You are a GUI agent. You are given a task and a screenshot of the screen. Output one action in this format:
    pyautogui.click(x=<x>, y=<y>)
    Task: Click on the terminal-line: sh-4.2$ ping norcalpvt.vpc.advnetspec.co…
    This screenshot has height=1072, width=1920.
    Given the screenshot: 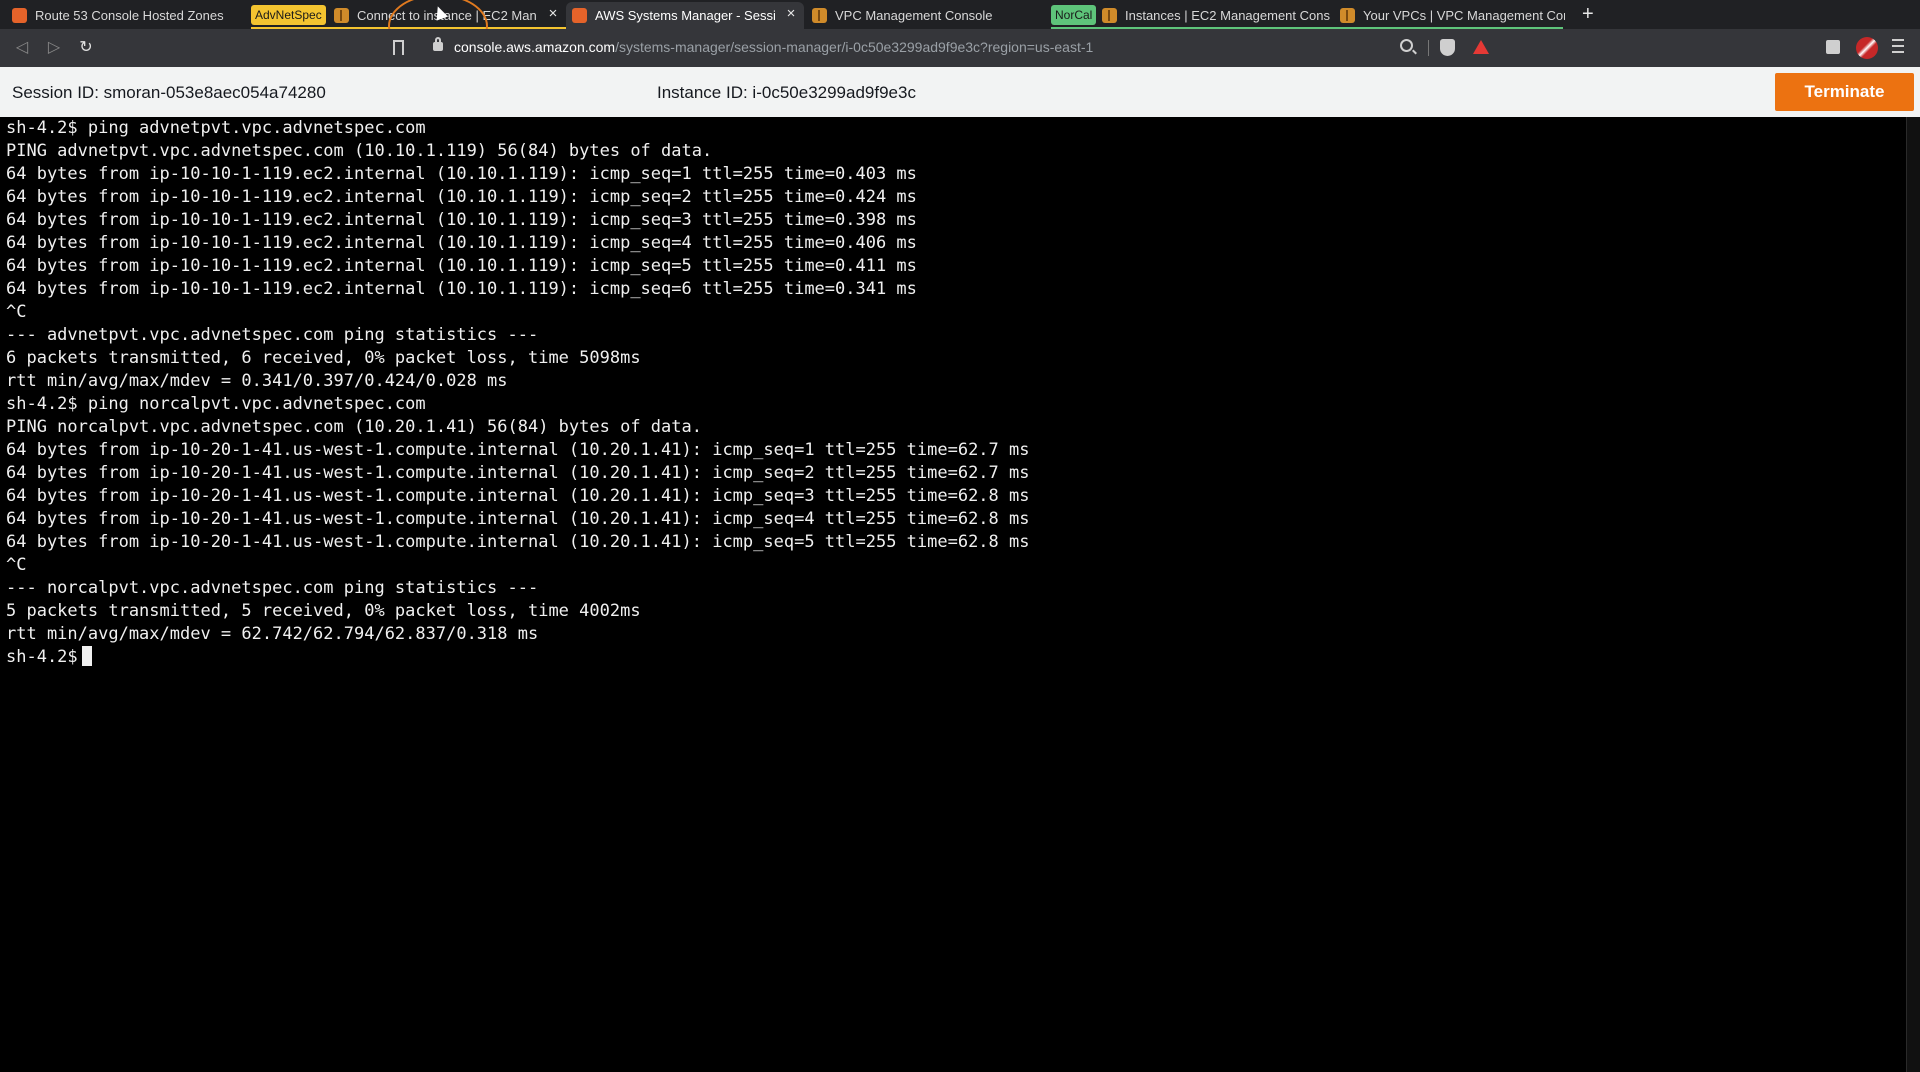 What is the action you would take?
    pyautogui.click(x=216, y=404)
    